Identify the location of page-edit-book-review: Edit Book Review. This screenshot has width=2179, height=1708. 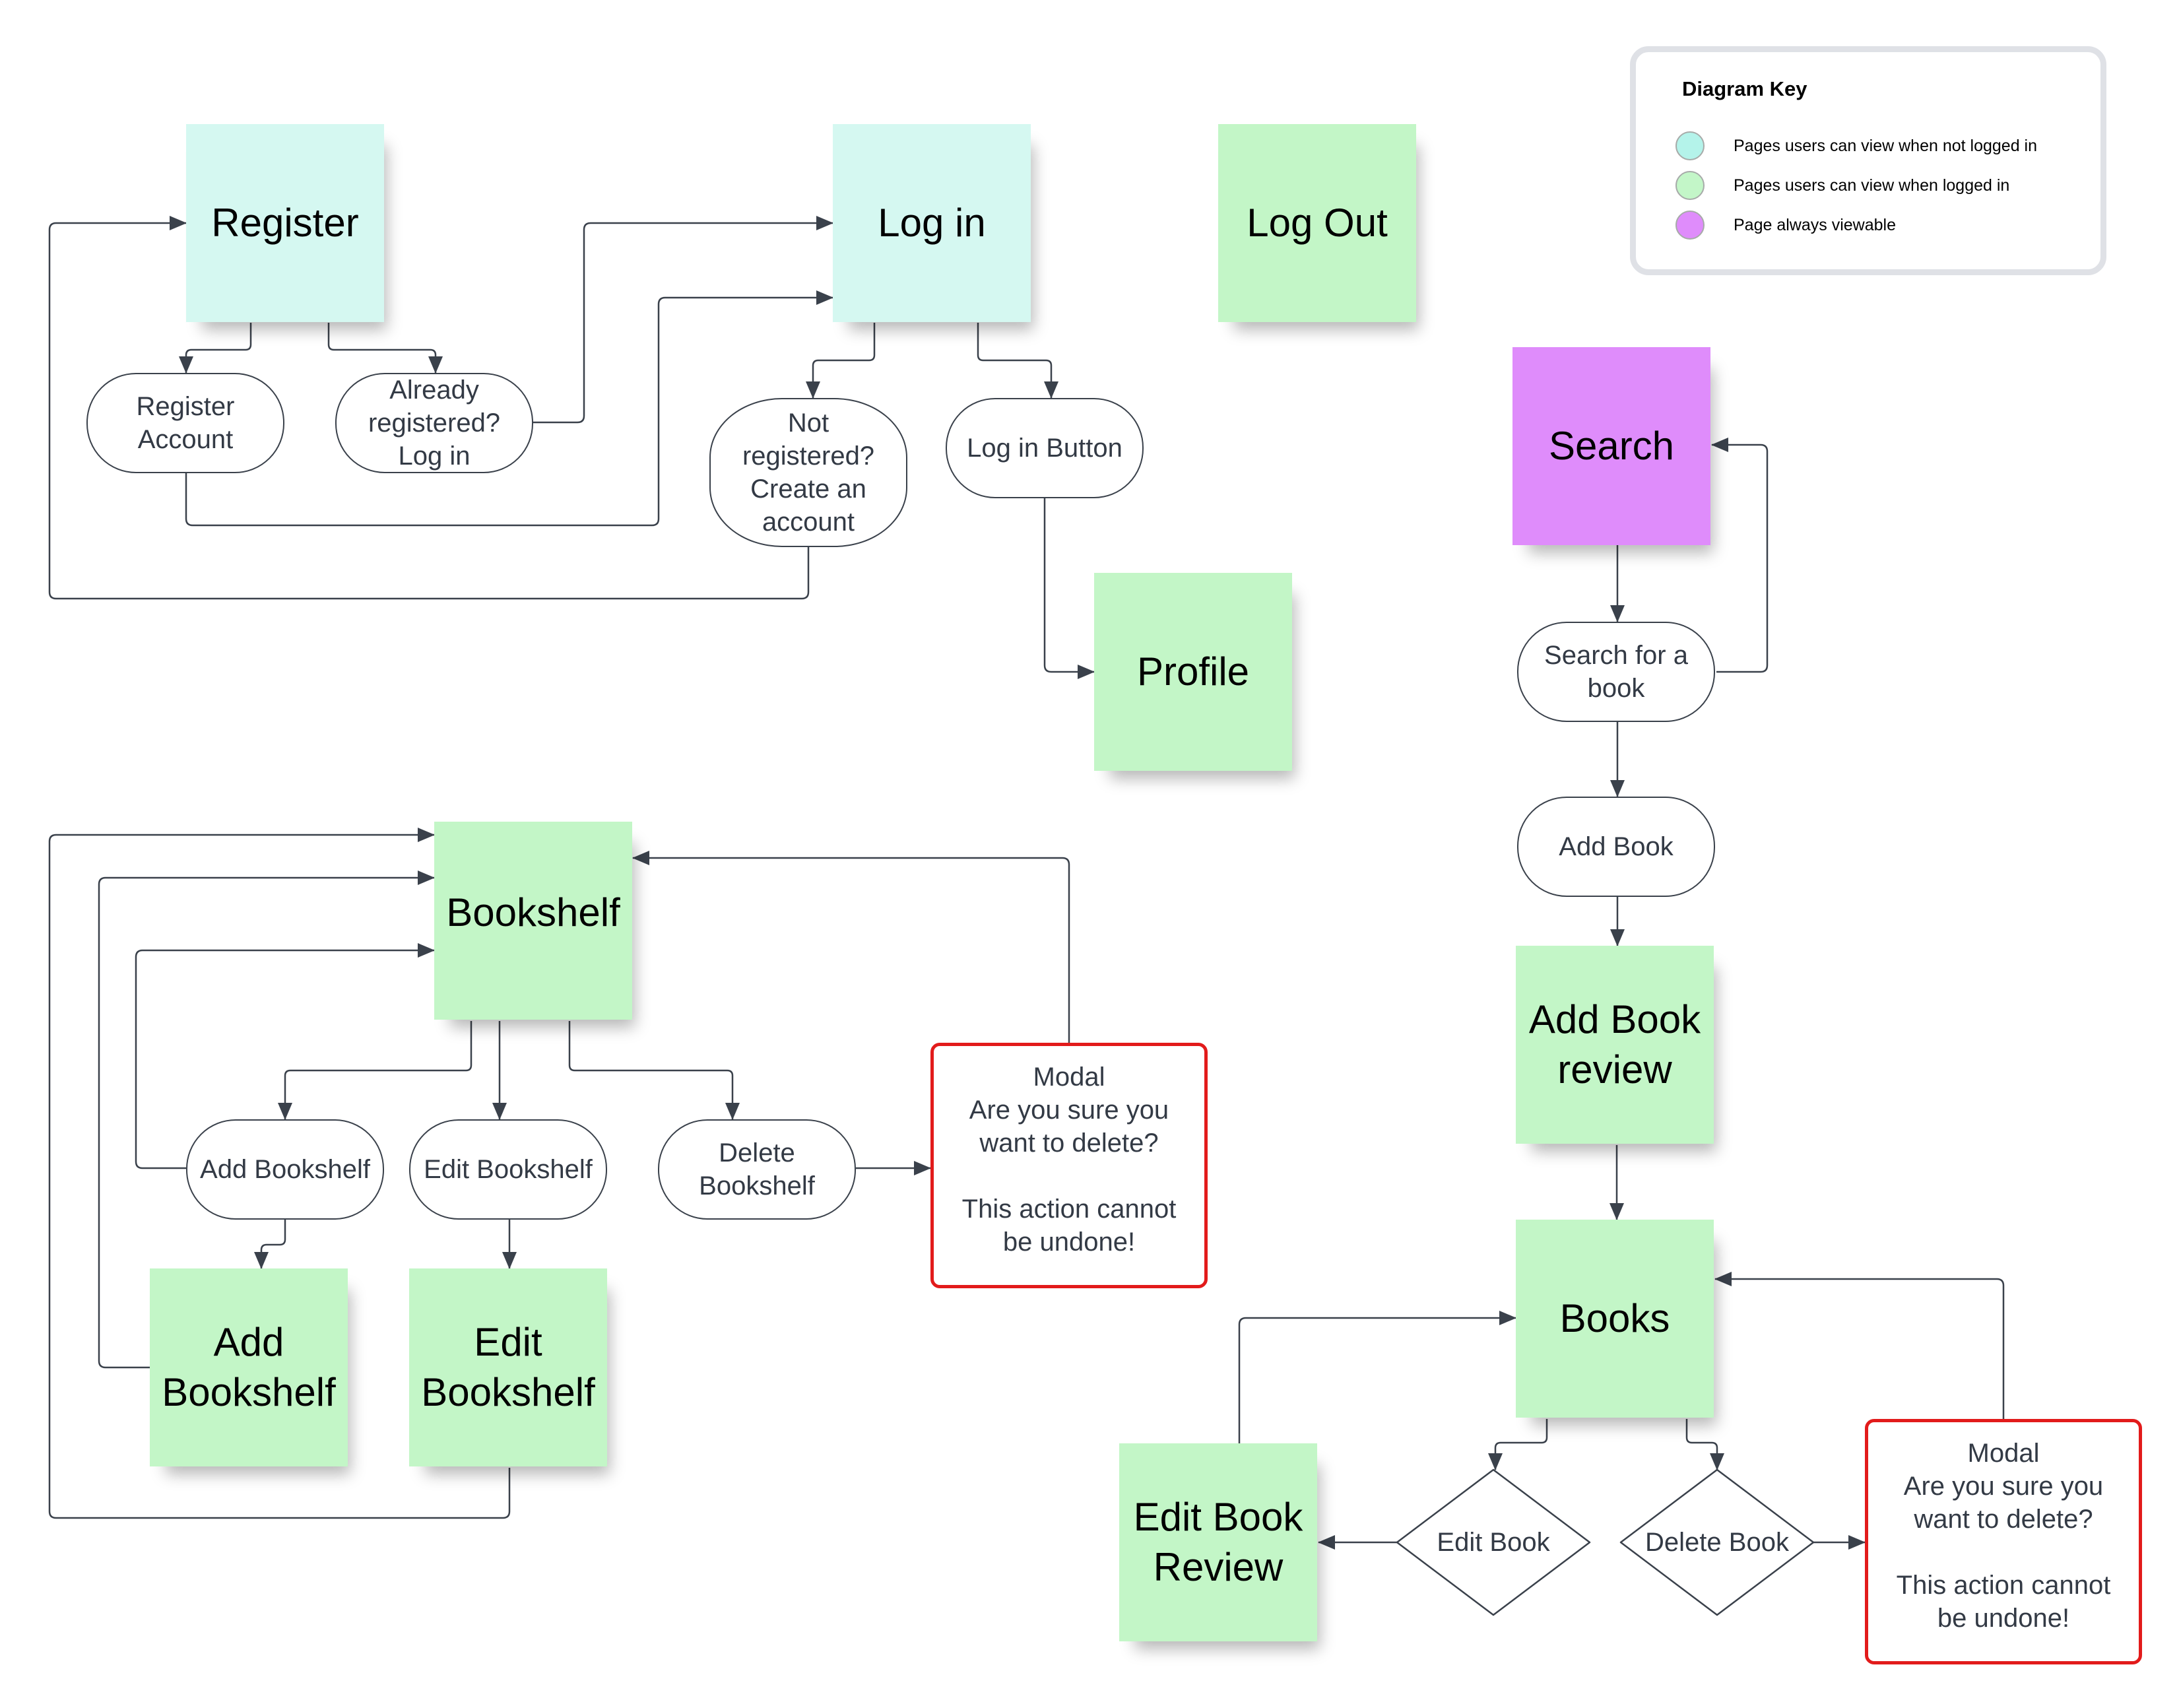
(1218, 1542).